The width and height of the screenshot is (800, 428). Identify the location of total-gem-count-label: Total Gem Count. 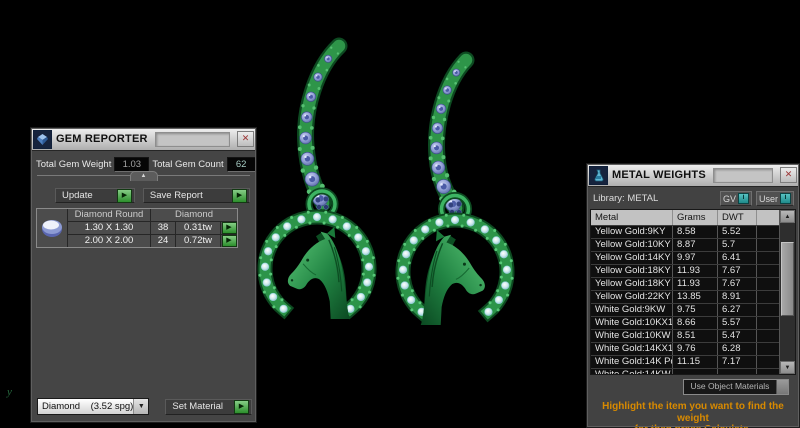
(188, 164).